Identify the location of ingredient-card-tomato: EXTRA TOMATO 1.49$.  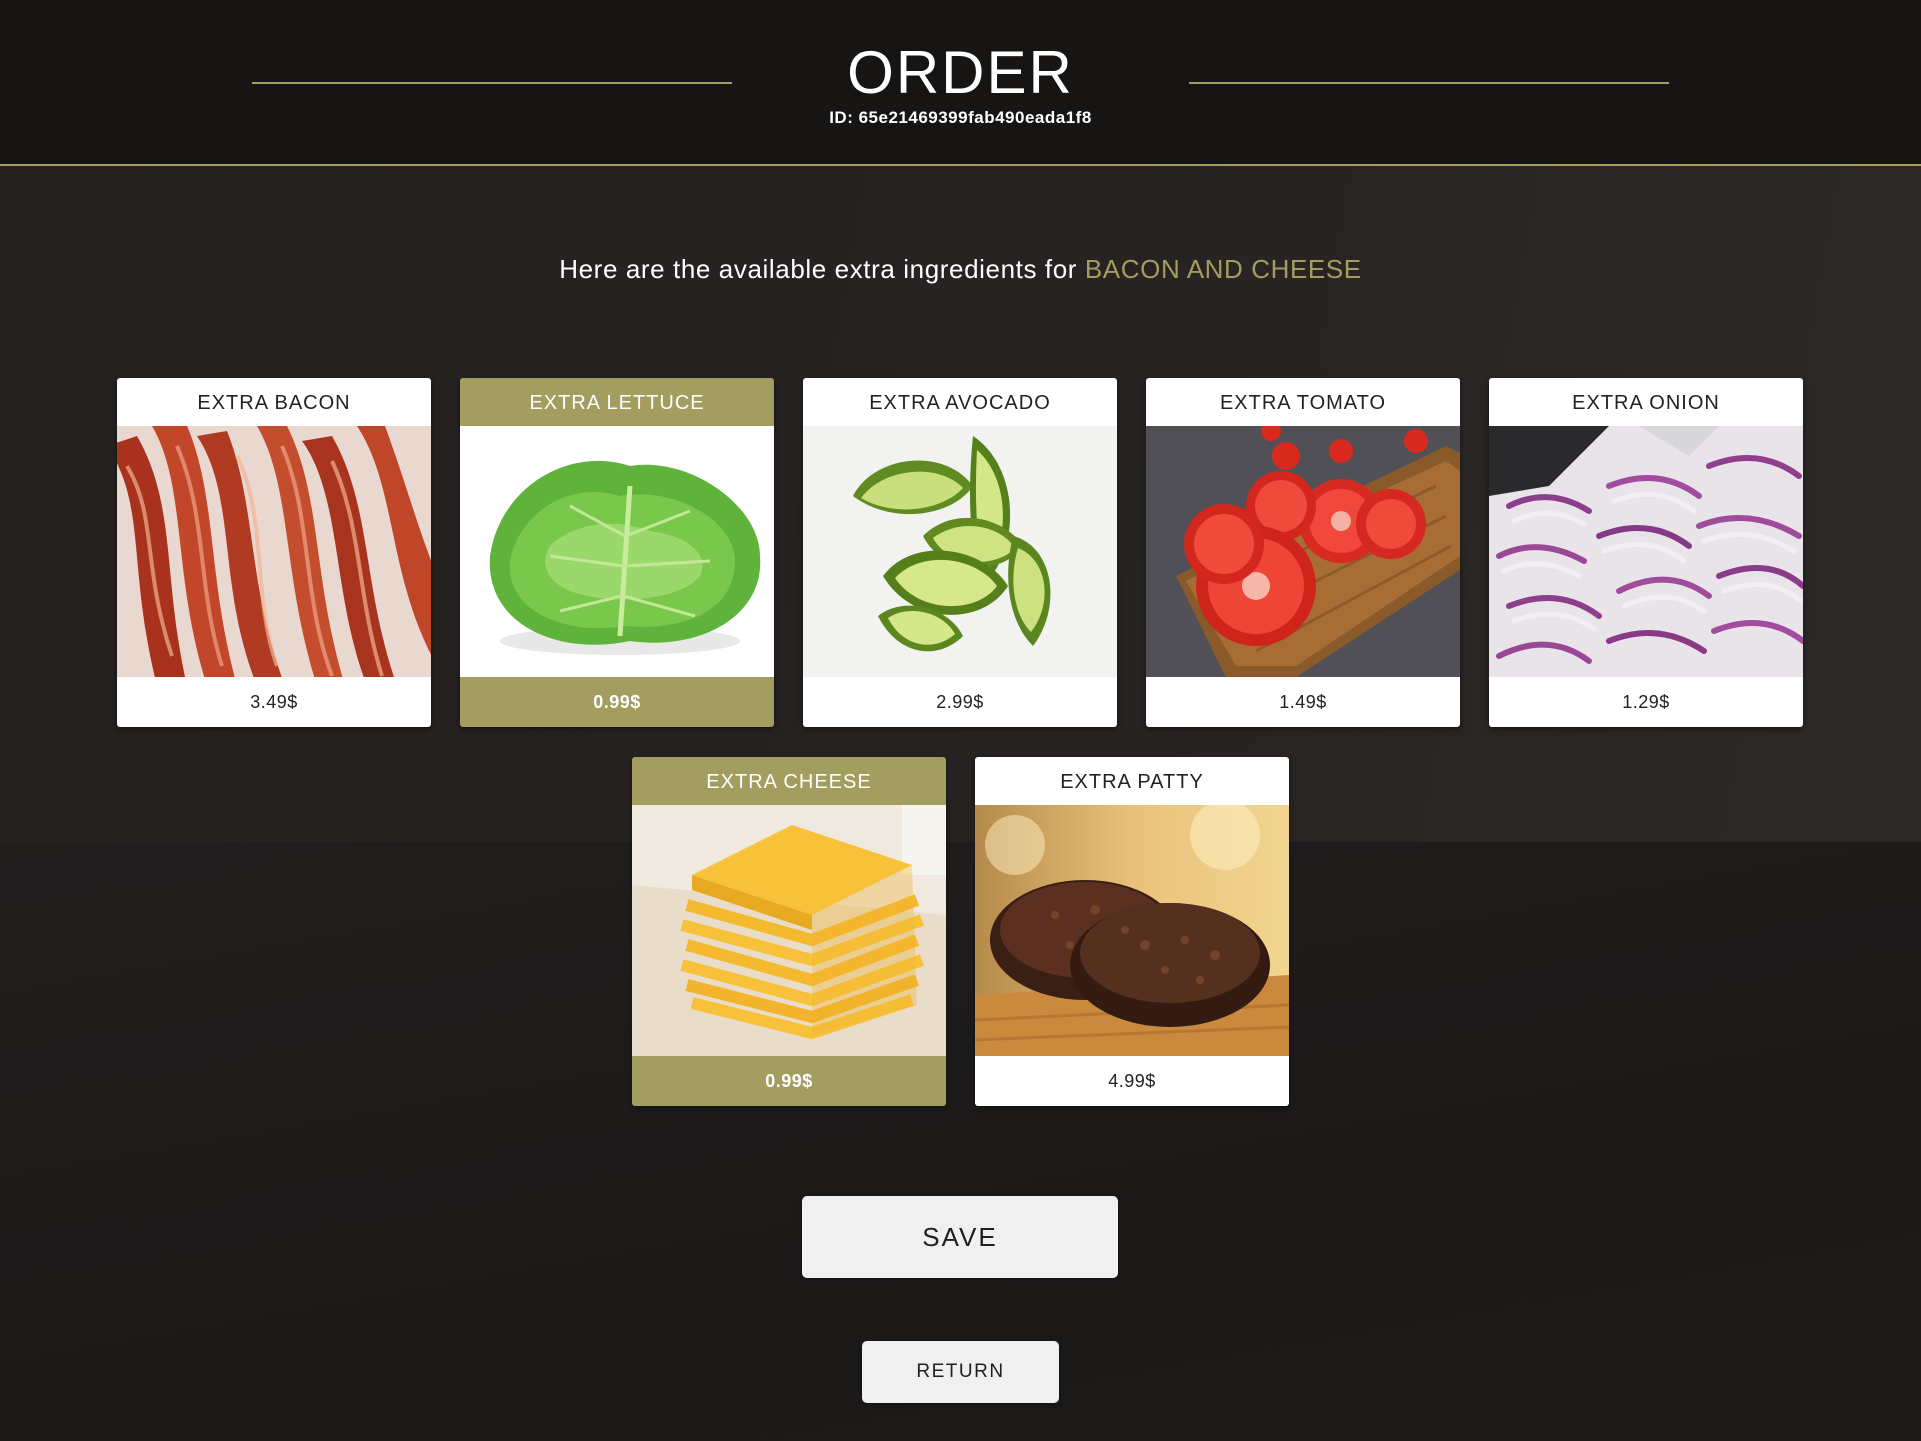
(1303, 552).